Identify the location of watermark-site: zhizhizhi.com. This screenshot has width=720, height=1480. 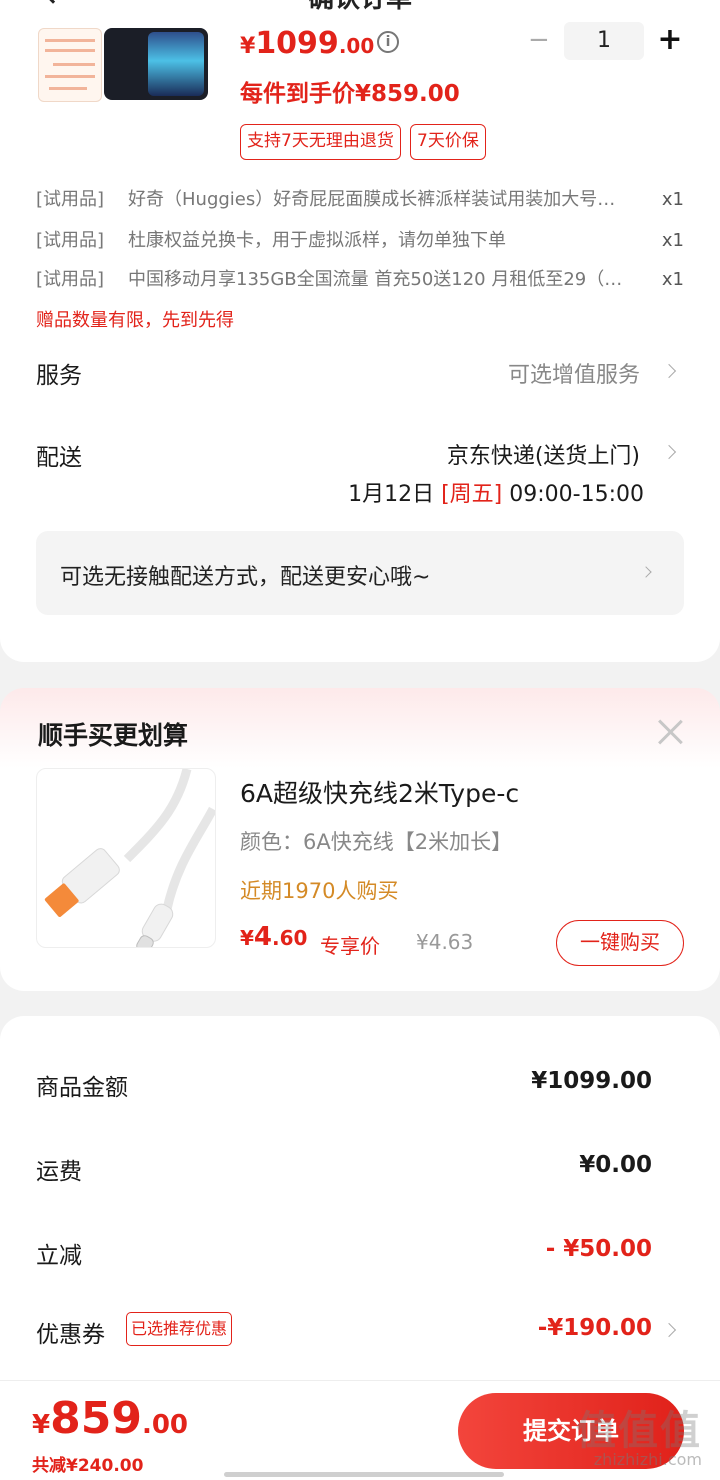
(647, 1459).